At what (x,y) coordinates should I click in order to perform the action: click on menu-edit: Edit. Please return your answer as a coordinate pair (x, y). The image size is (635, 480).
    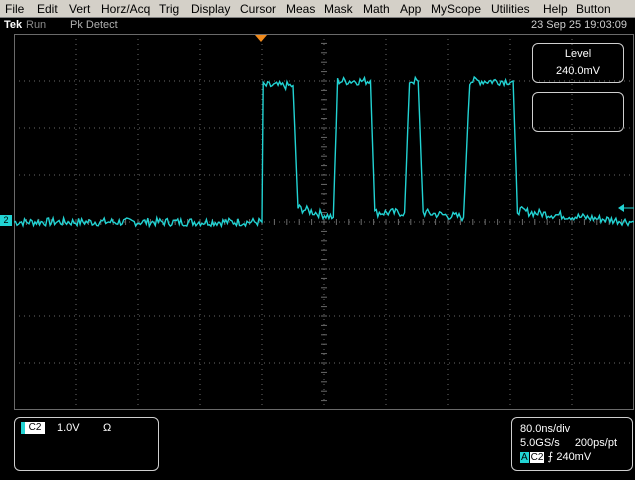
    Looking at the image, I should click on (47, 9).